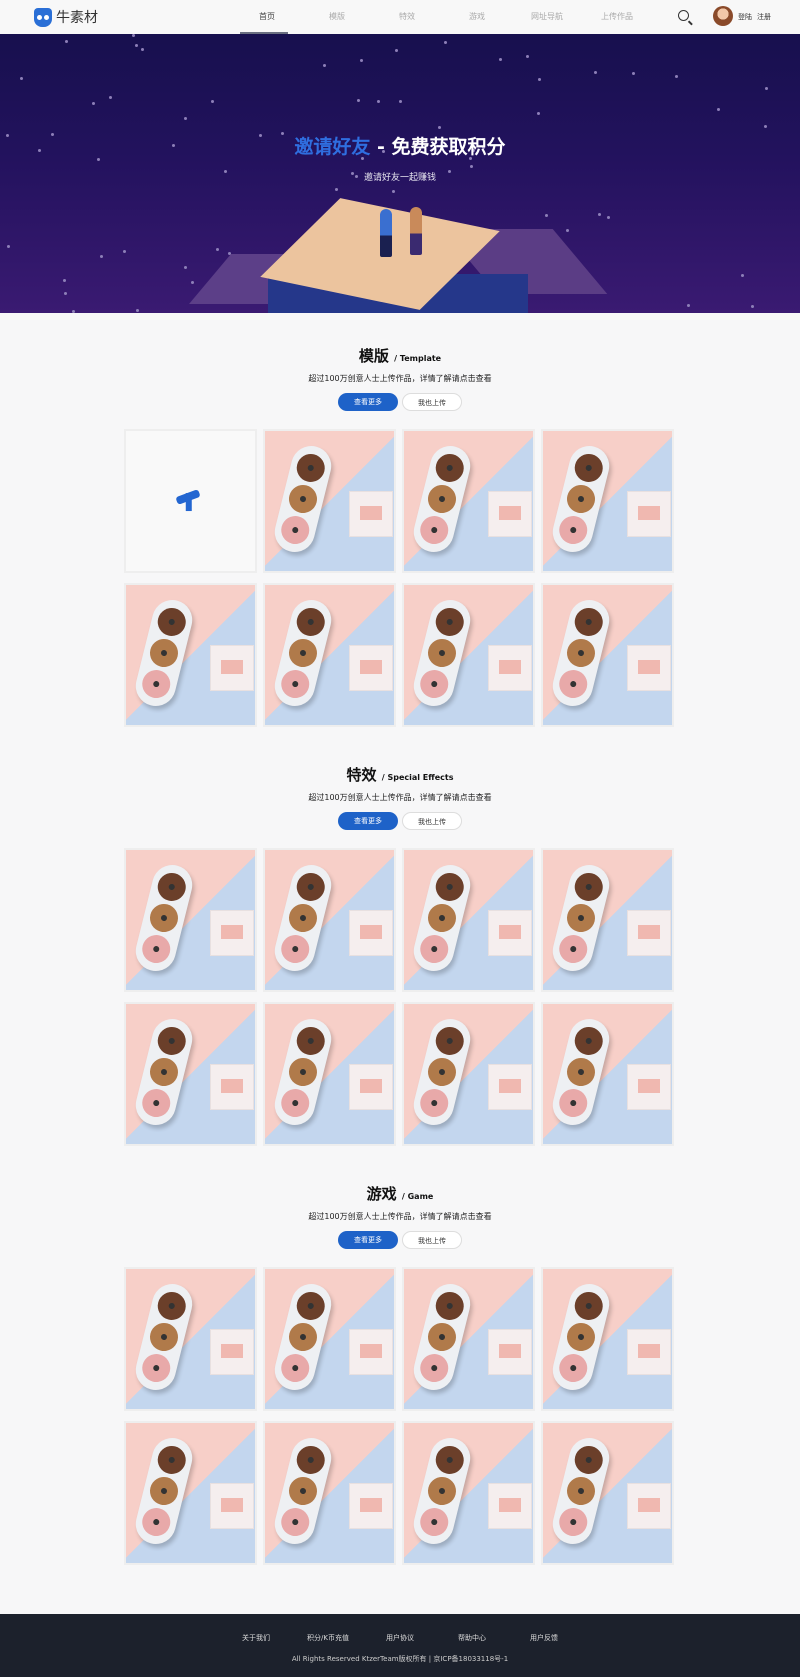  I want to click on nav-upload: 上传作品, so click(617, 17).